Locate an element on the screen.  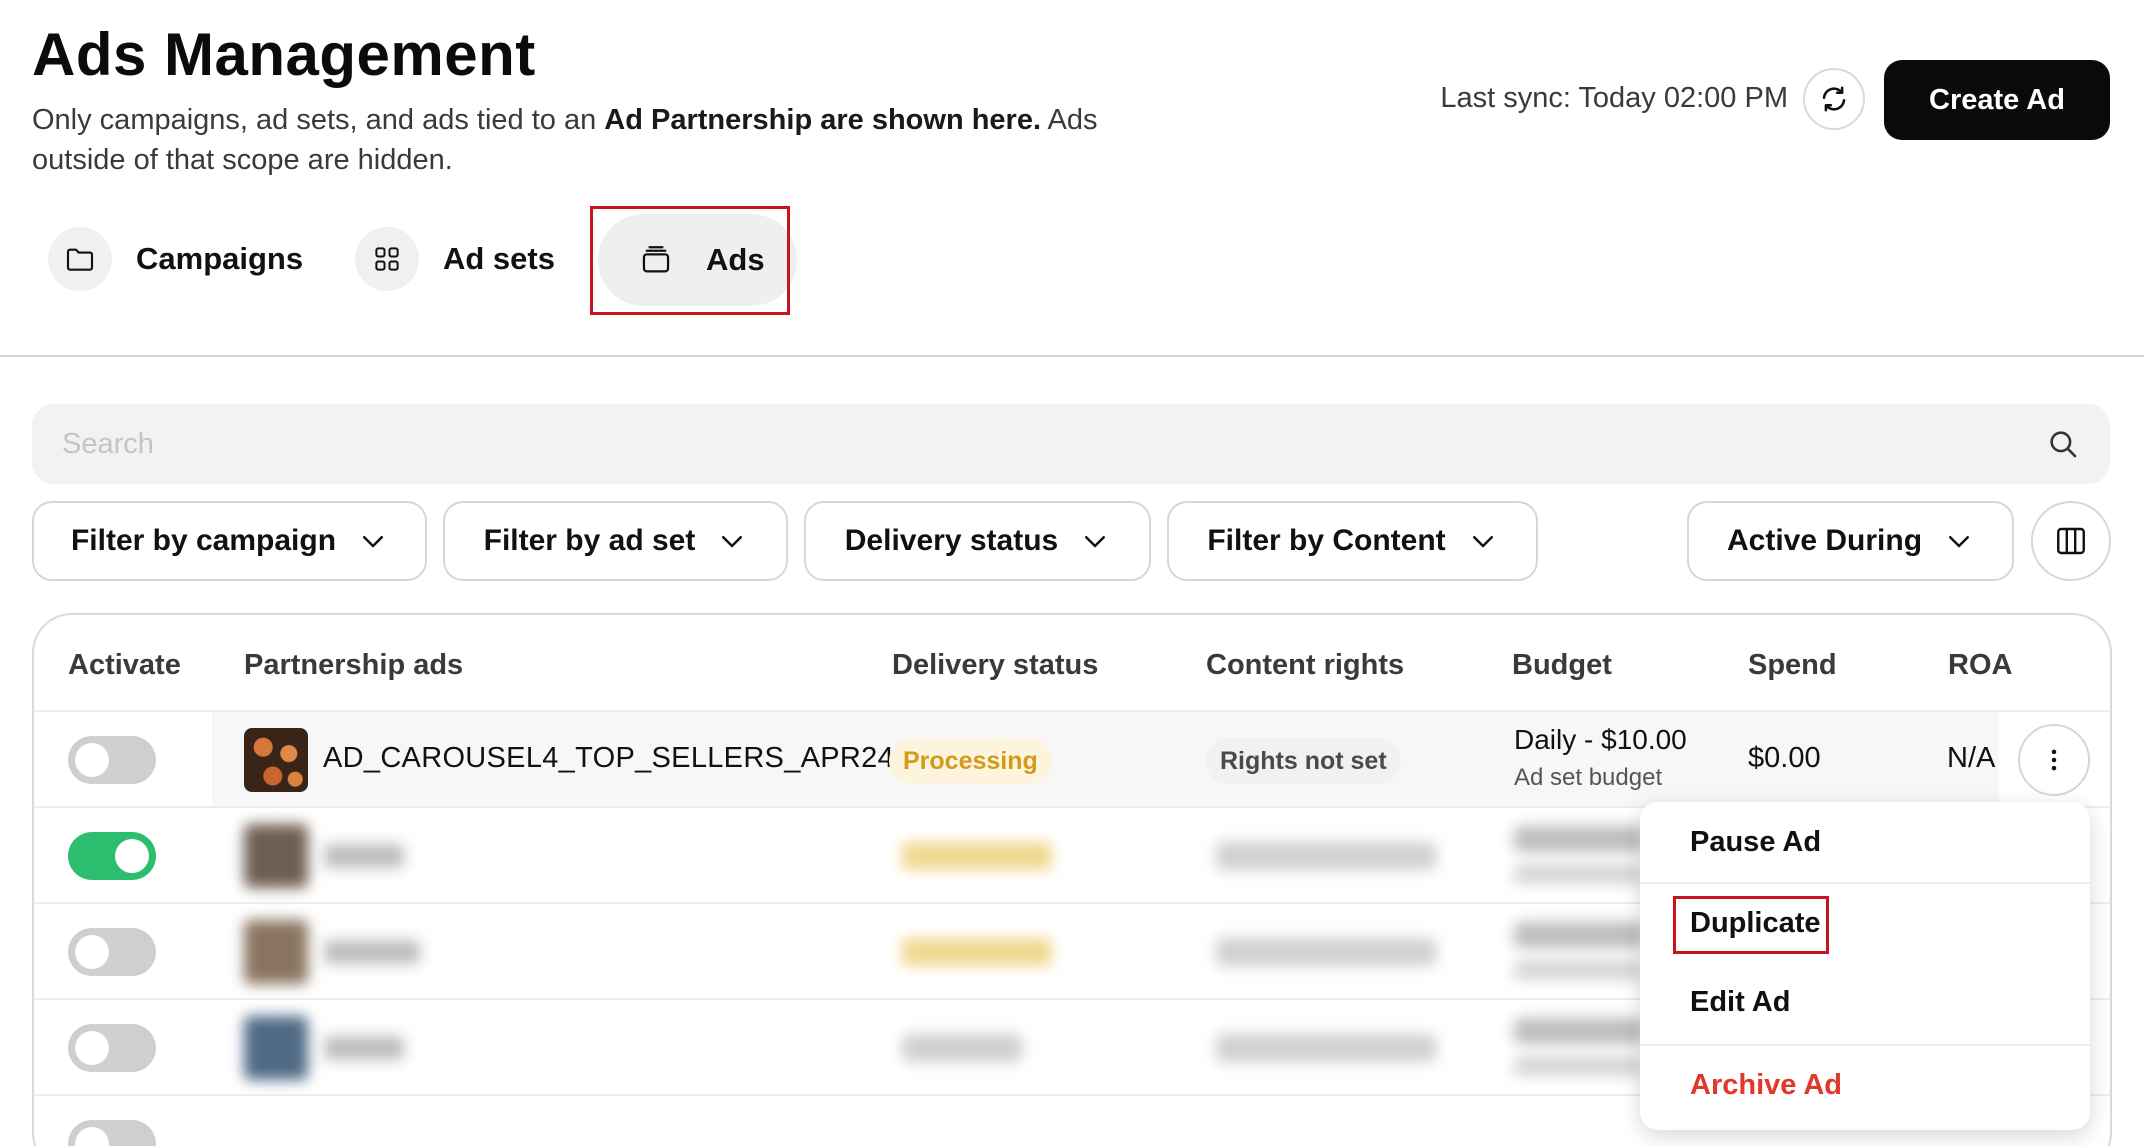
row-actions-menu: Pause Ad Duplicate Edit Ad Archive Ad is located at coordinates (1865, 966).